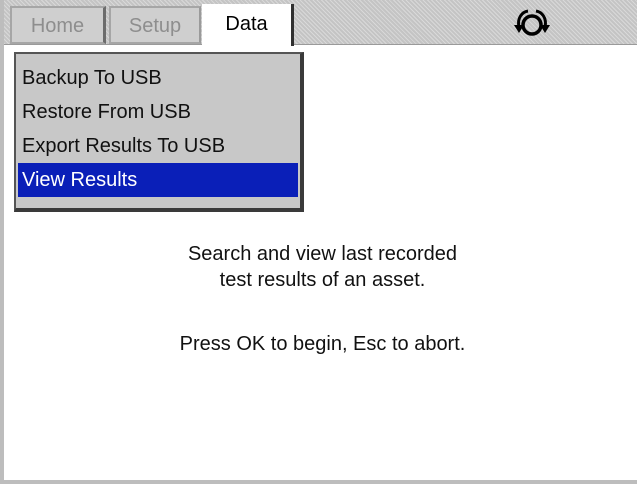  I want to click on tab-home: Home, so click(58, 25).